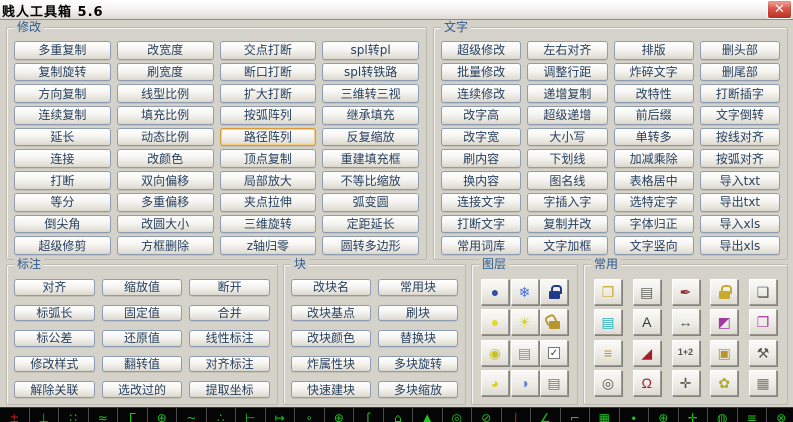 This screenshot has height=422, width=793. I want to click on tool-button: 三维转三视, so click(370, 94).